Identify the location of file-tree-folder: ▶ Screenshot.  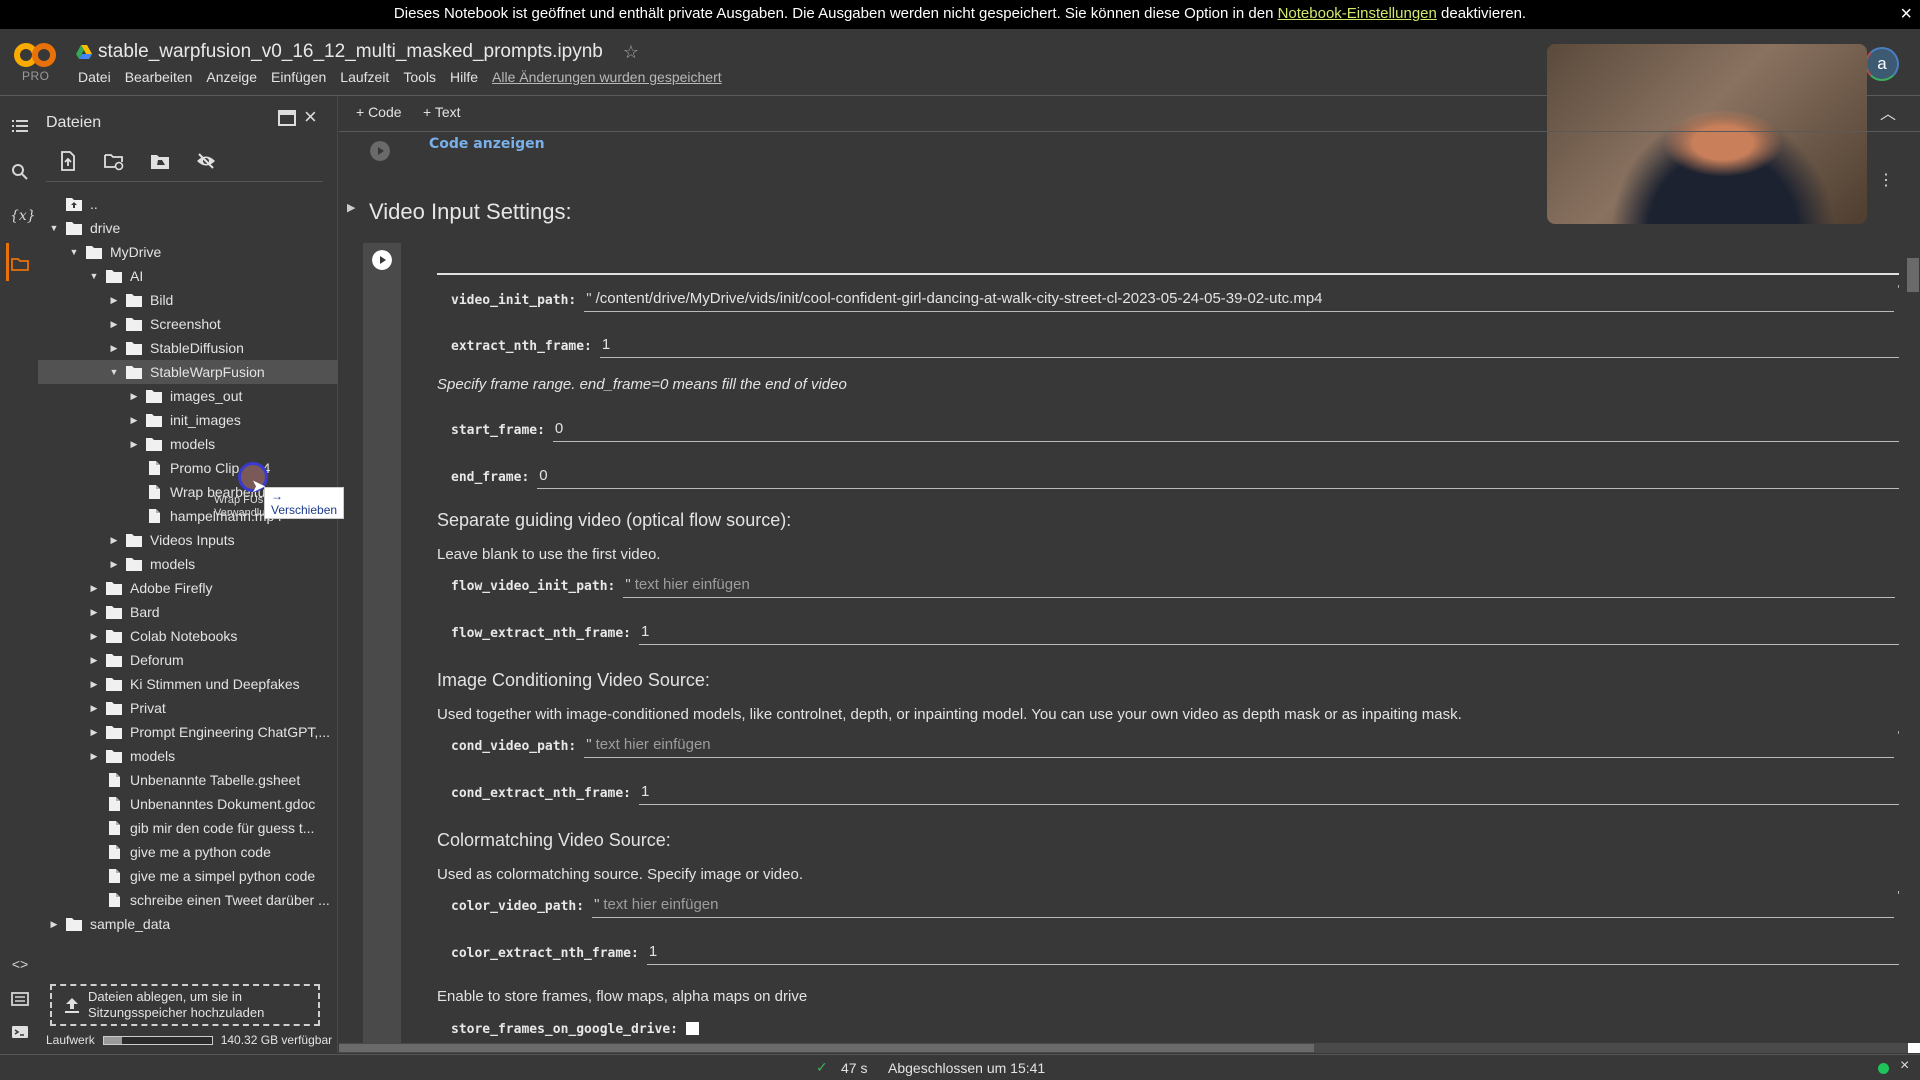
(188, 324).